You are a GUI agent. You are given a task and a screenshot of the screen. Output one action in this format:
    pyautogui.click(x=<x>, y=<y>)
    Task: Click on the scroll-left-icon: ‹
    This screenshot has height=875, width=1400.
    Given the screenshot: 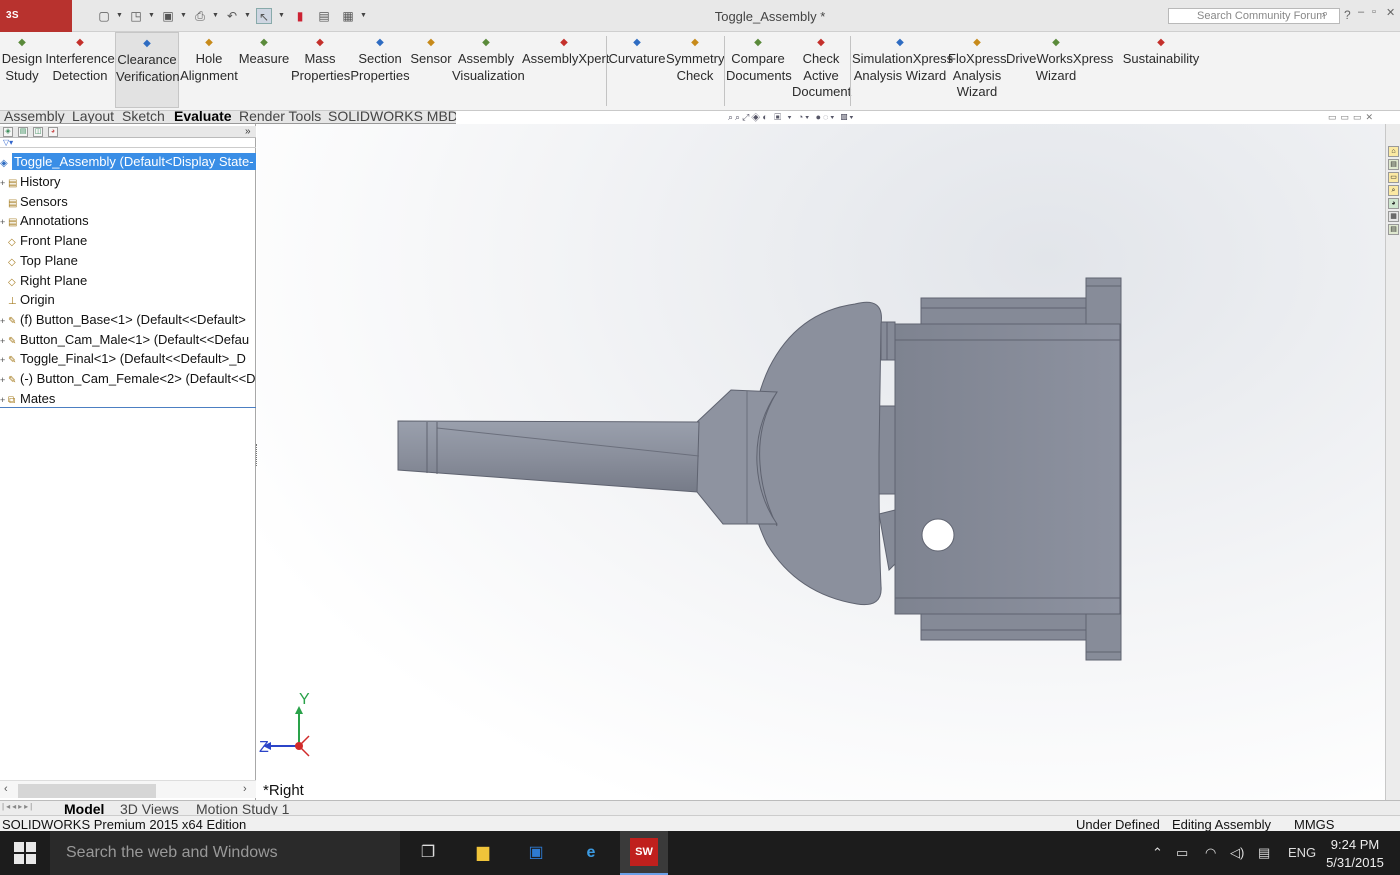 What is the action you would take?
    pyautogui.click(x=6, y=789)
    